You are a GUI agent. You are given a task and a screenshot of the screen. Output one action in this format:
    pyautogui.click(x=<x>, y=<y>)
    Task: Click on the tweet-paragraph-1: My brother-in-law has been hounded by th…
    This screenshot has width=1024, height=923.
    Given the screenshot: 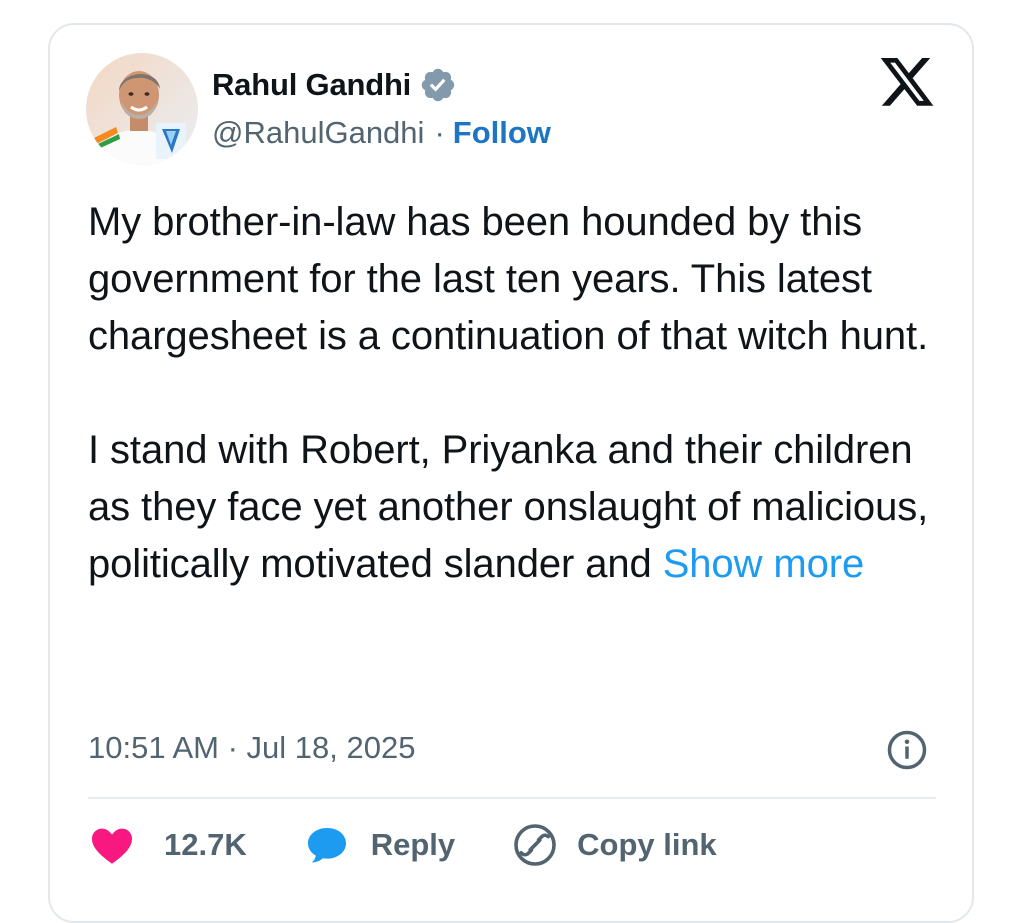 What is the action you would take?
    pyautogui.click(x=508, y=279)
    